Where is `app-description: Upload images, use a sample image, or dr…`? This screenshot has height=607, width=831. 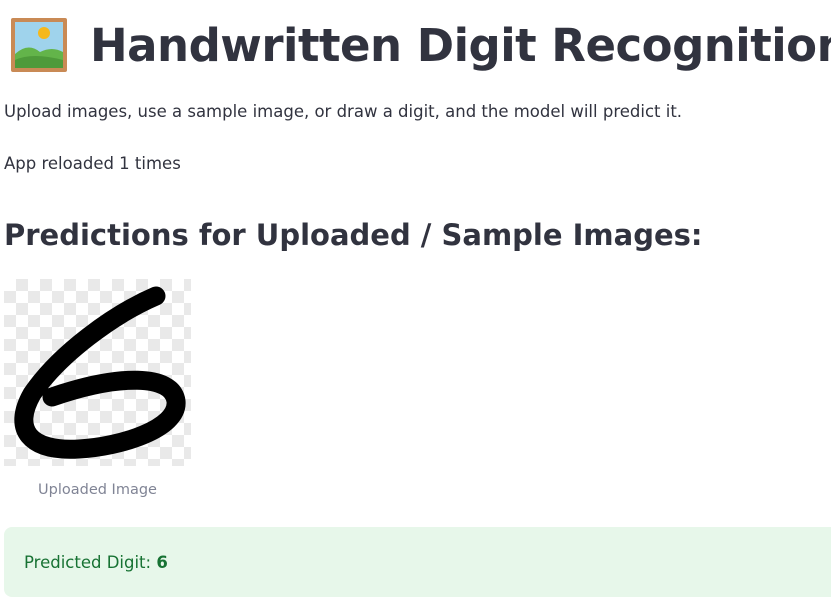
app-description: Upload images, use a sample image, or dr… is located at coordinates (343, 111).